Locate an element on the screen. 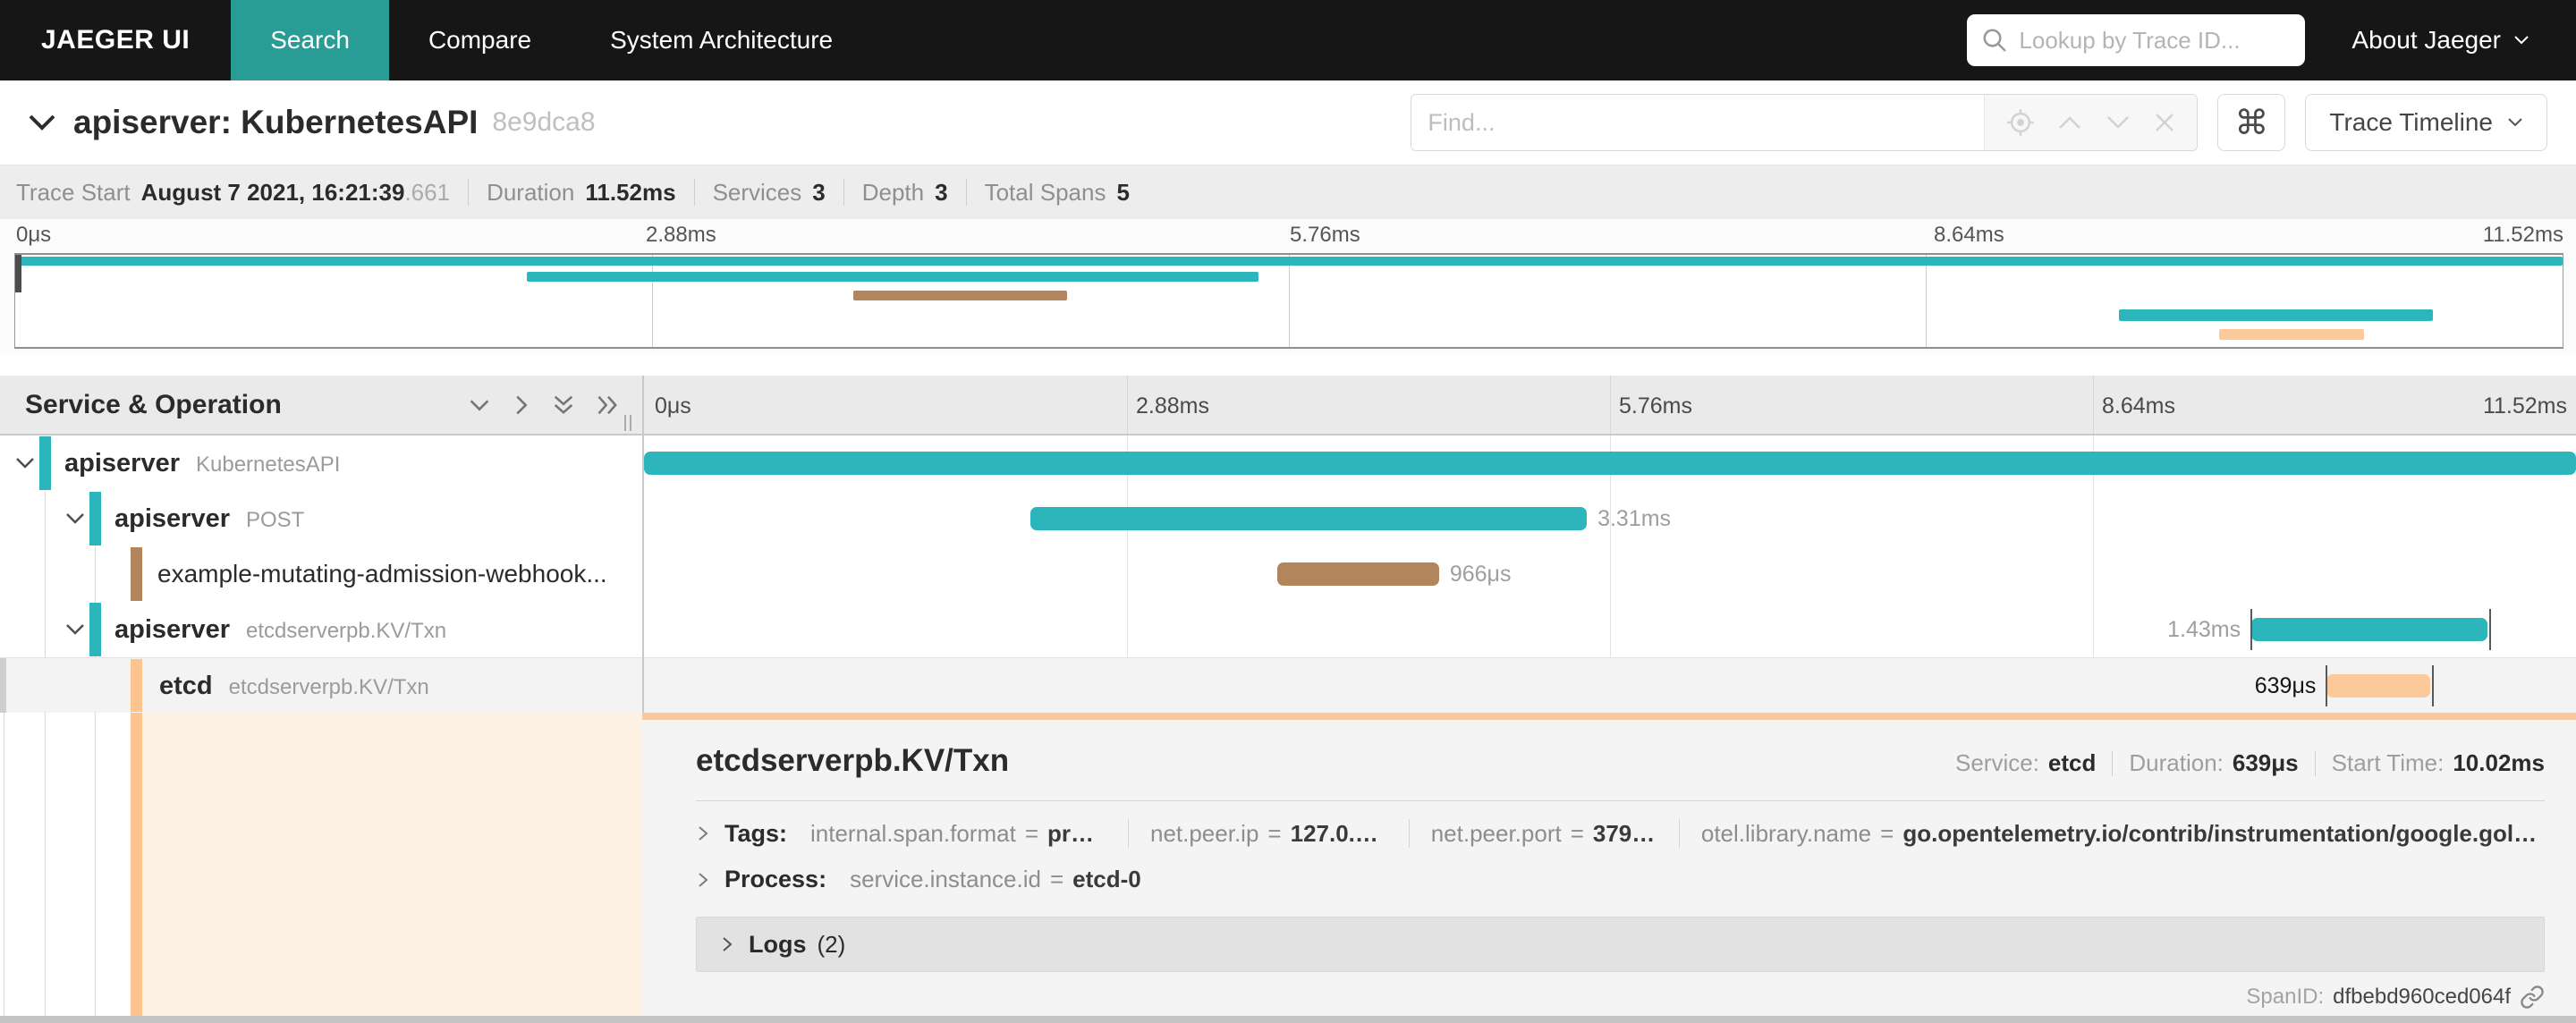 Image resolution: width=2576 pixels, height=1023 pixels. span-row-apiserver-kubernetesapi: apiserver KubernetesAPI is located at coordinates (1288, 463).